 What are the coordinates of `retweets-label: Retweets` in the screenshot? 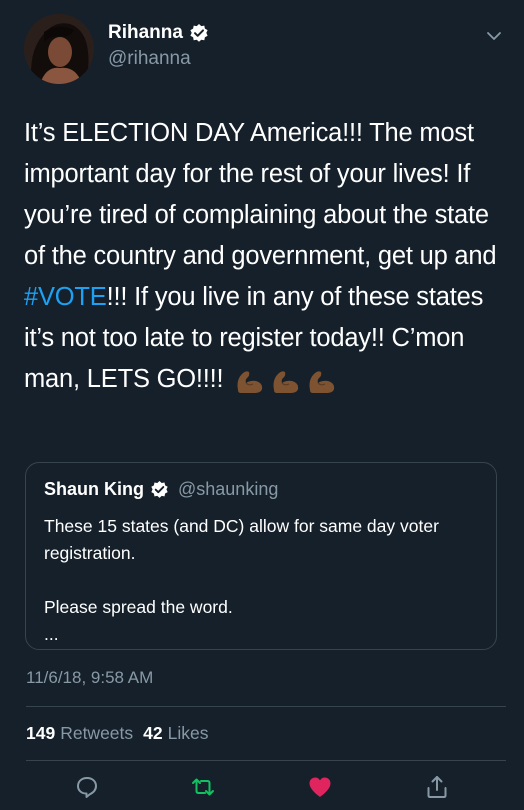 It's located at (97, 733).